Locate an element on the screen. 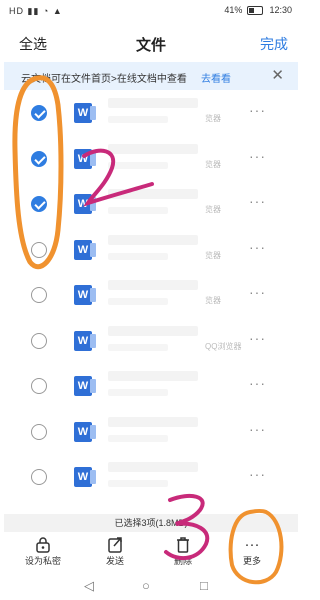 The image size is (320, 600). home-icon: ○ is located at coordinates (146, 585).